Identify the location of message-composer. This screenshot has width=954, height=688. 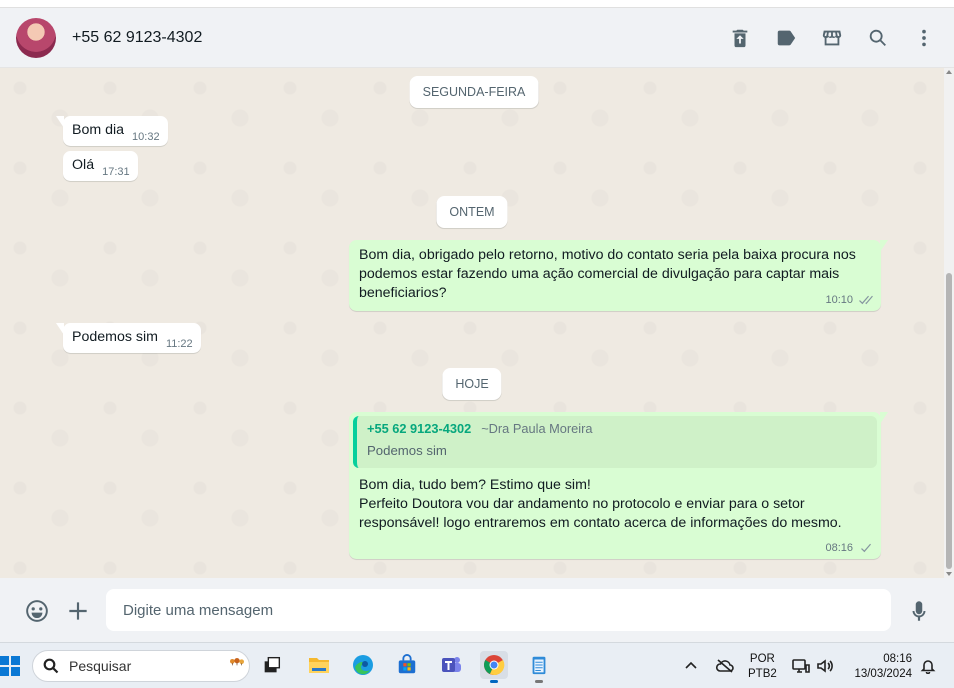
(477, 610).